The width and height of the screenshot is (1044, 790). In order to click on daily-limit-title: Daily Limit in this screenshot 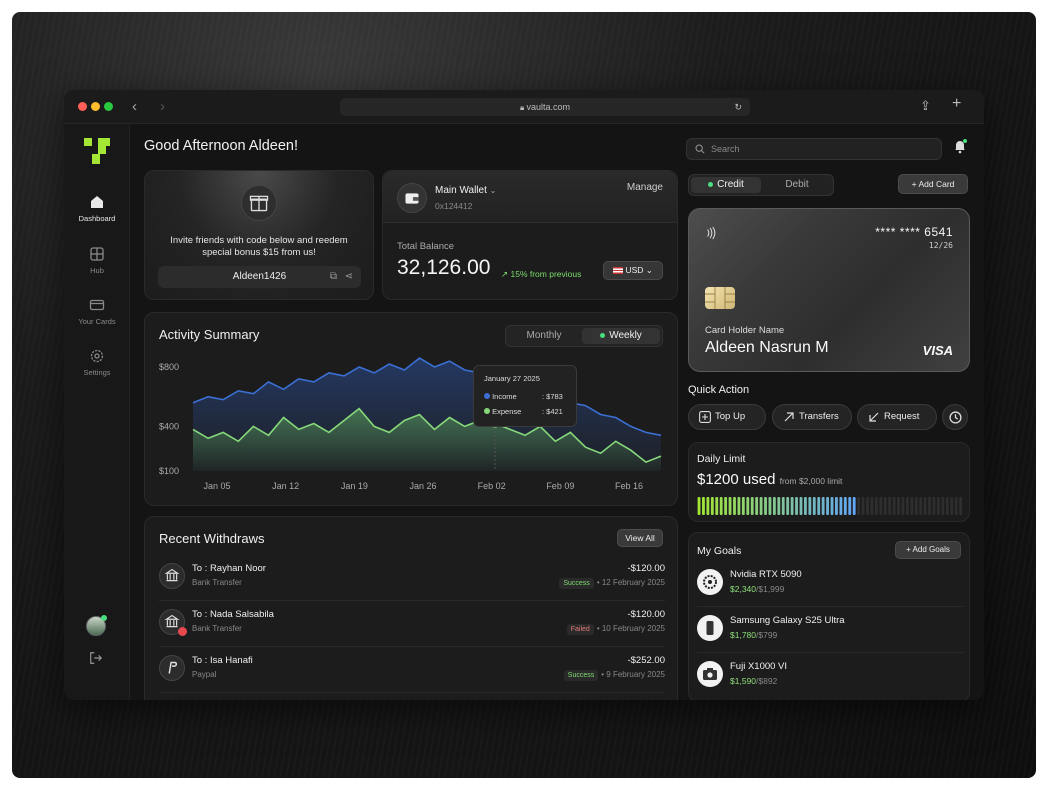, I will do `click(721, 459)`.